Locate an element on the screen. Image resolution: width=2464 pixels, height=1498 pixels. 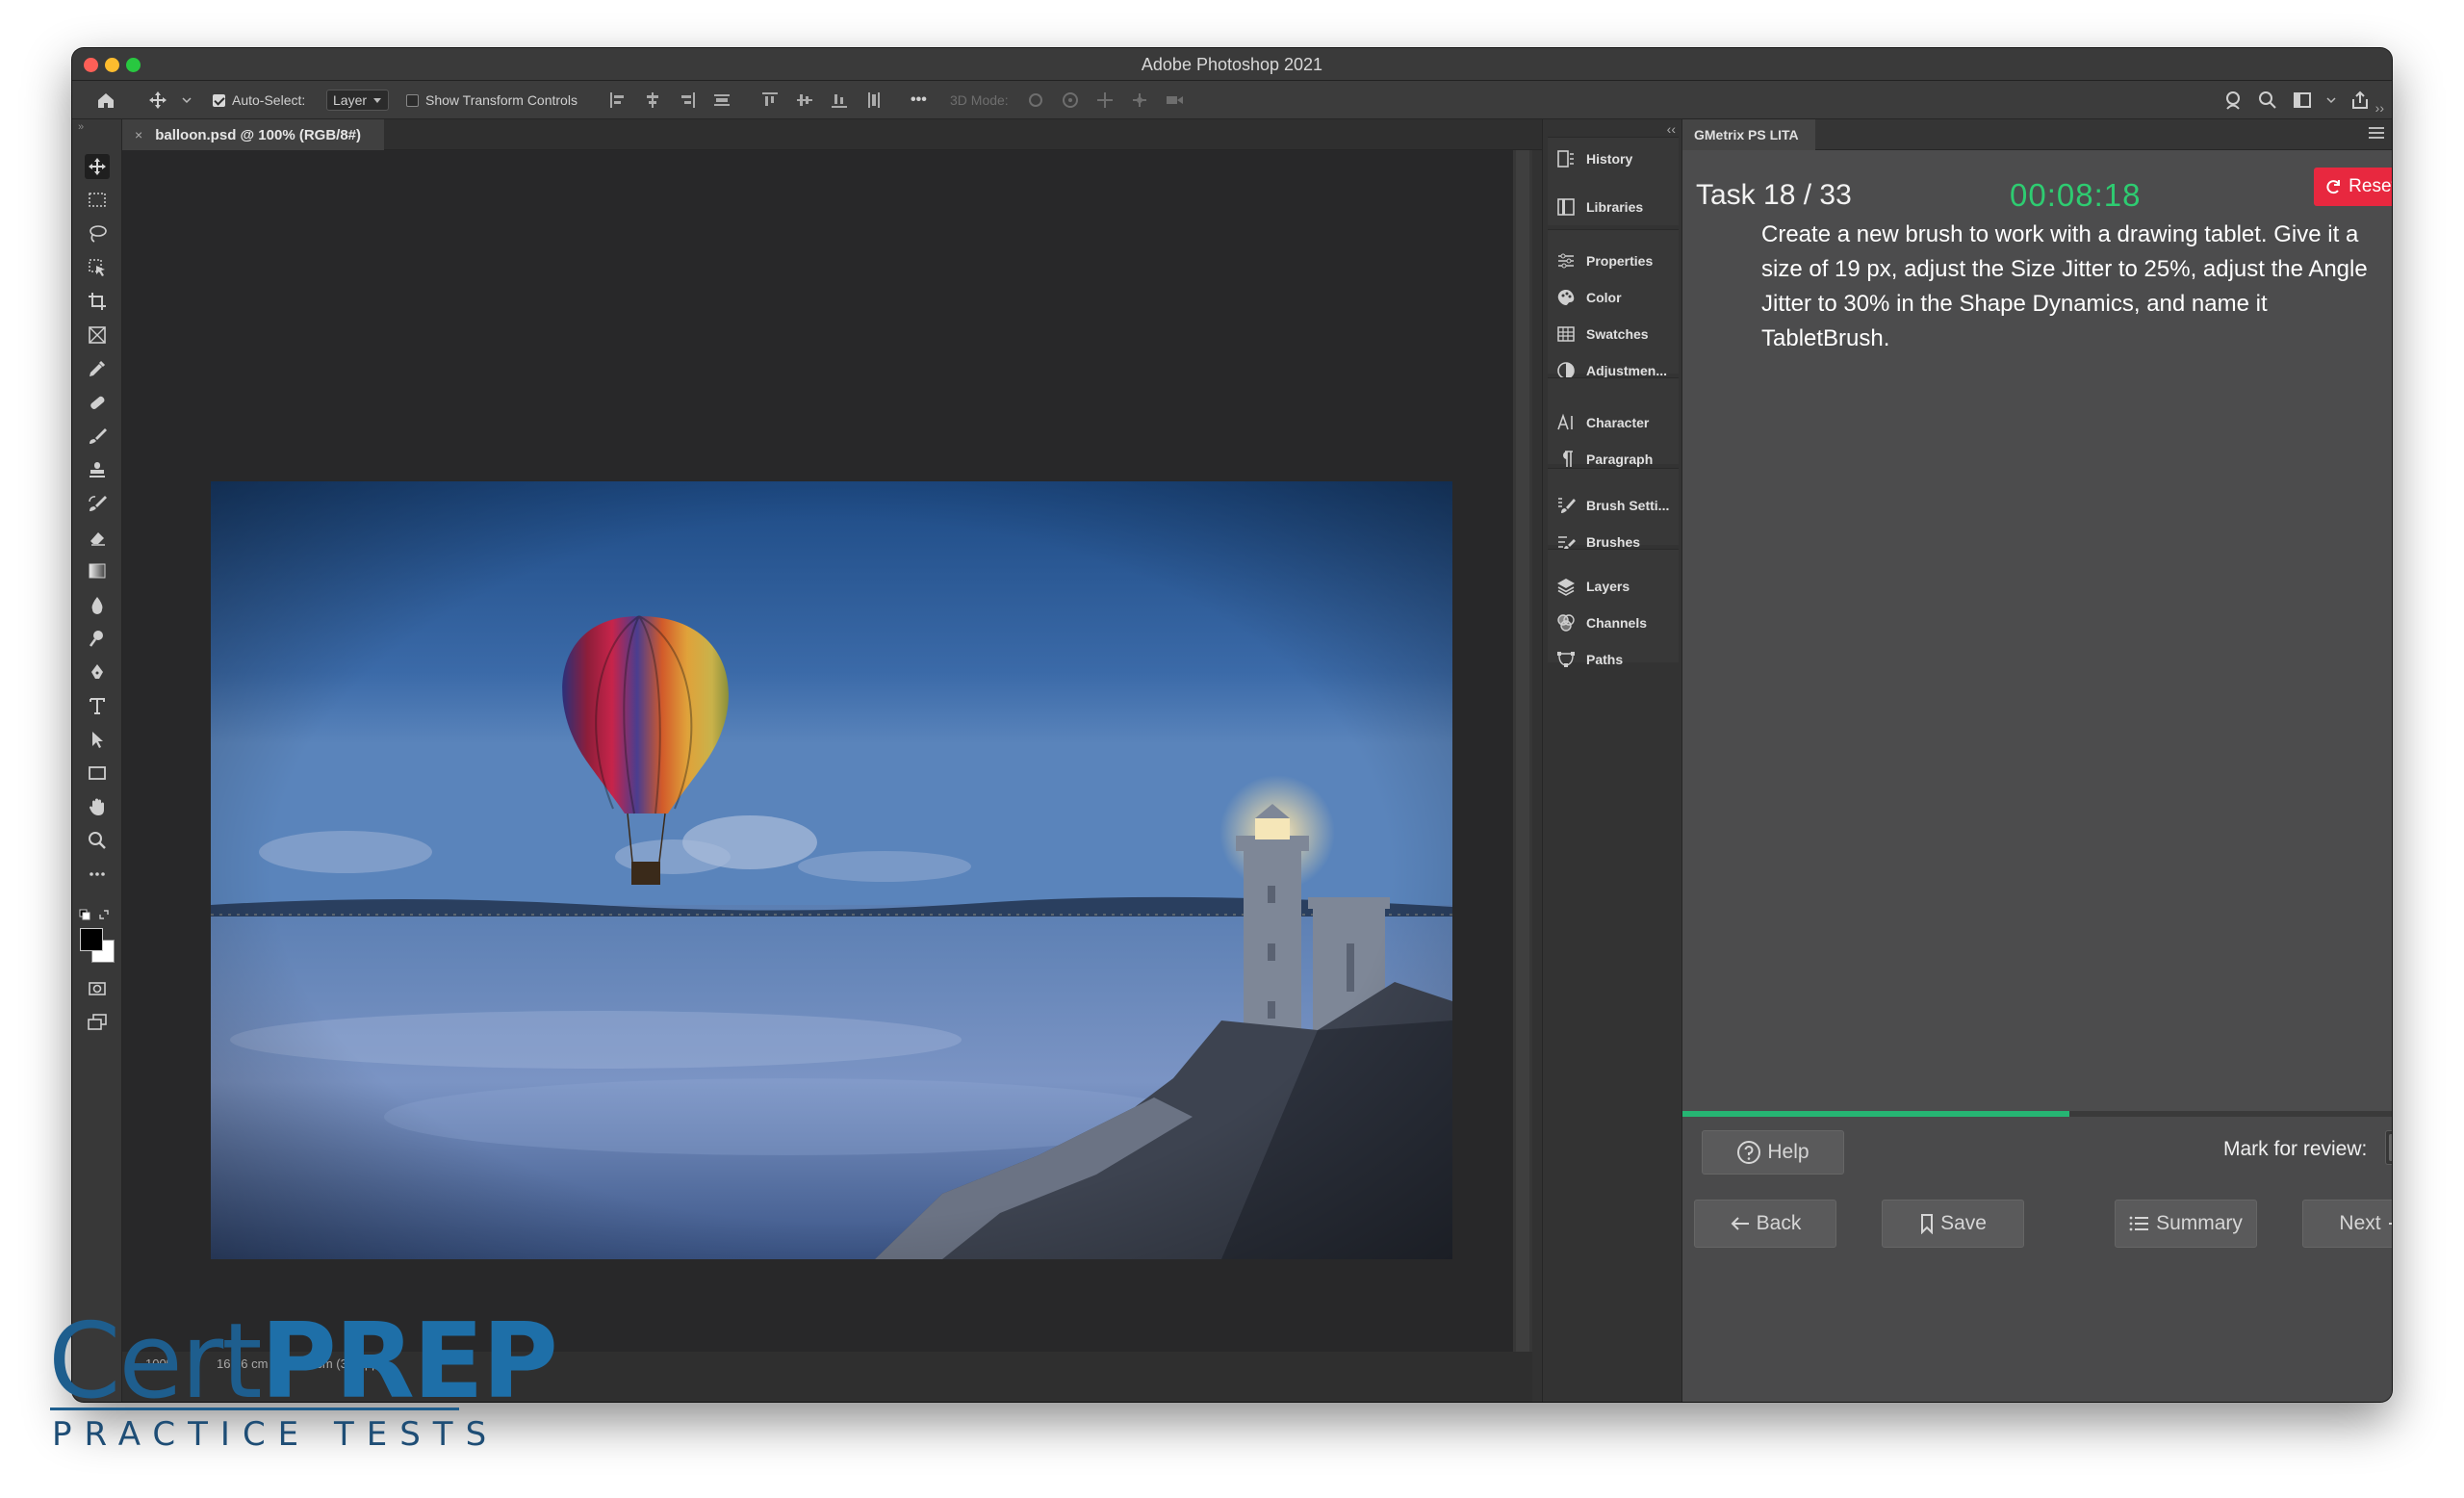
right-options-group is located at coordinates (2296, 100).